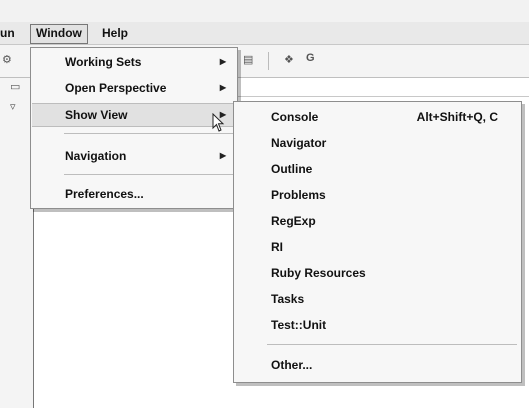 This screenshot has width=529, height=408. Describe the element at coordinates (115, 33) in the screenshot. I see `menu-help: Help` at that location.